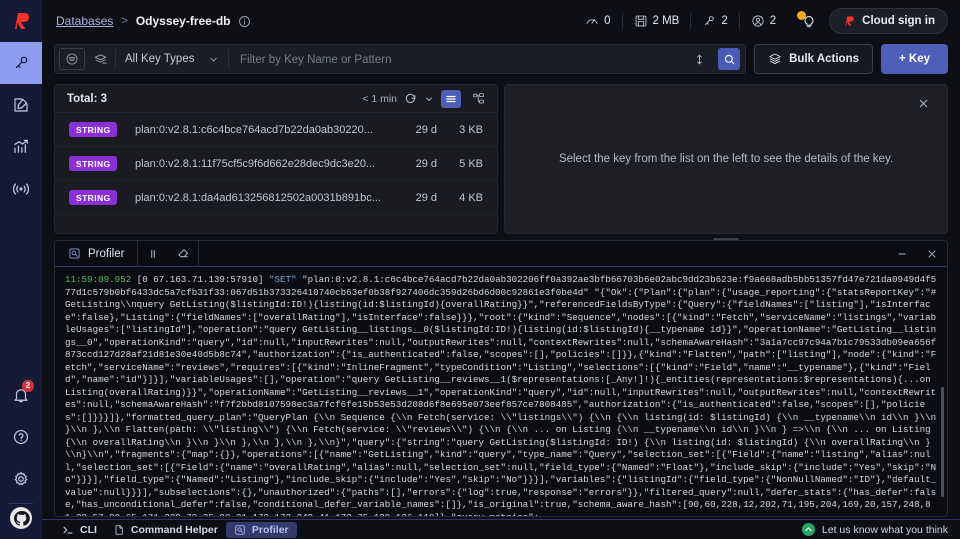 The height and width of the screenshot is (539, 960). I want to click on profiler-header: Profiler, so click(501, 254).